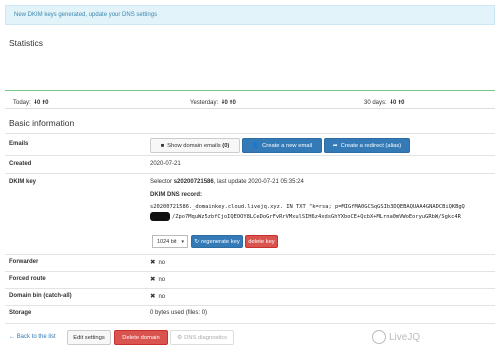  I want to click on dkim-record-label: DKIM DNS record:, so click(176, 195).